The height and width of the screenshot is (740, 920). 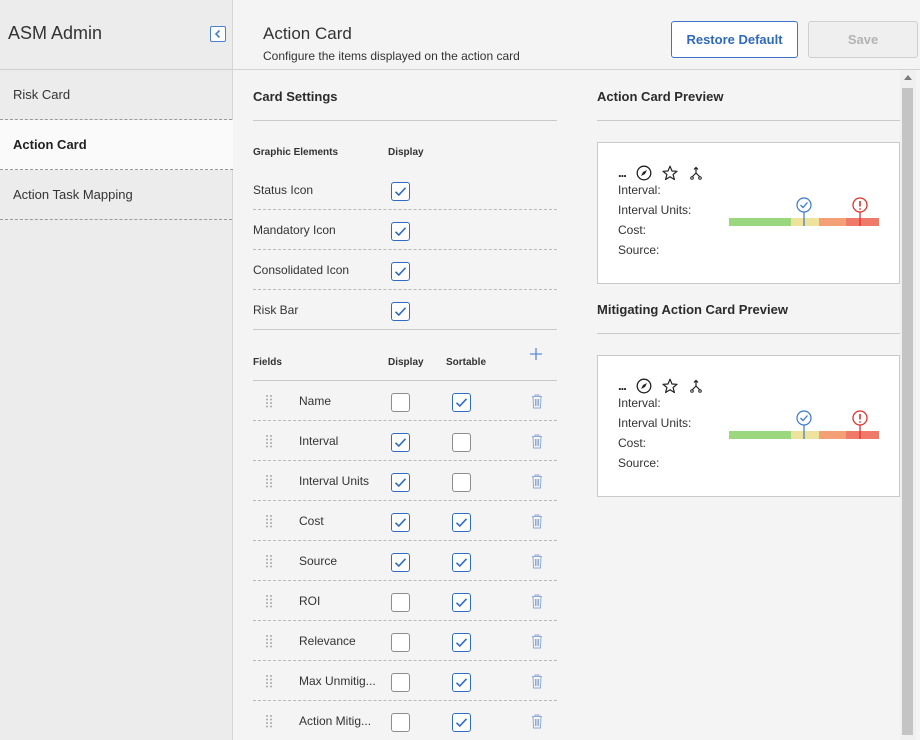 I want to click on star-icon, so click(x=670, y=386).